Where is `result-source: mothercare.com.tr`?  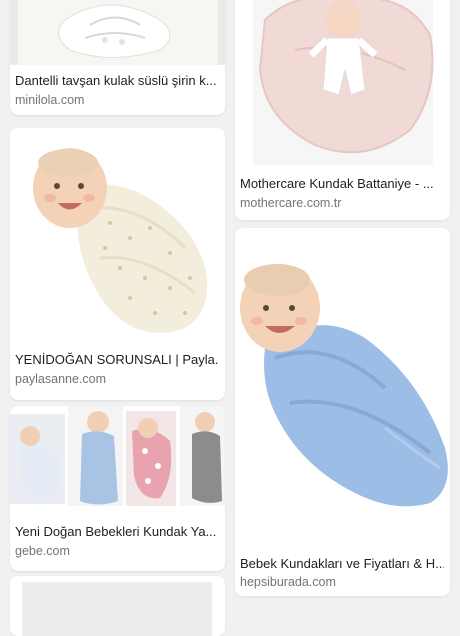 result-source: mothercare.com.tr is located at coordinates (291, 203).